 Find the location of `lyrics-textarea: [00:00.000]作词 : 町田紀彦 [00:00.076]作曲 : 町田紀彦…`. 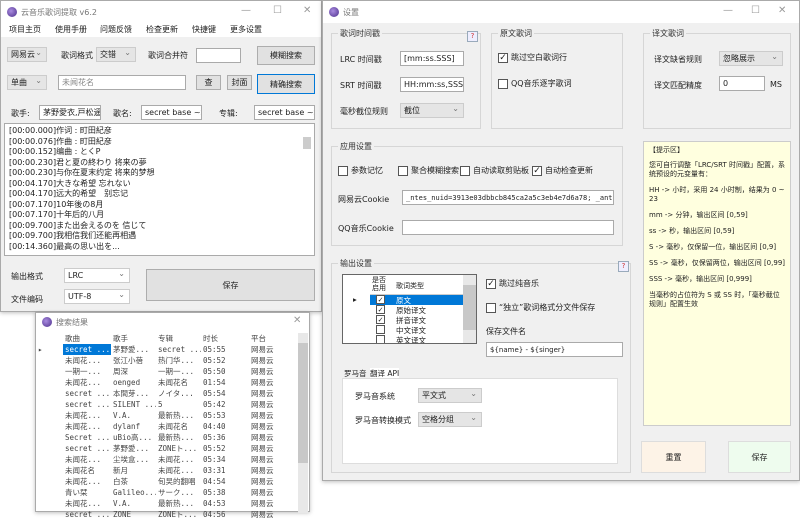

lyrics-textarea: [00:00.000]作词 : 町田紀彦 [00:00.076]作曲 : 町田紀彦… is located at coordinates (159, 189).